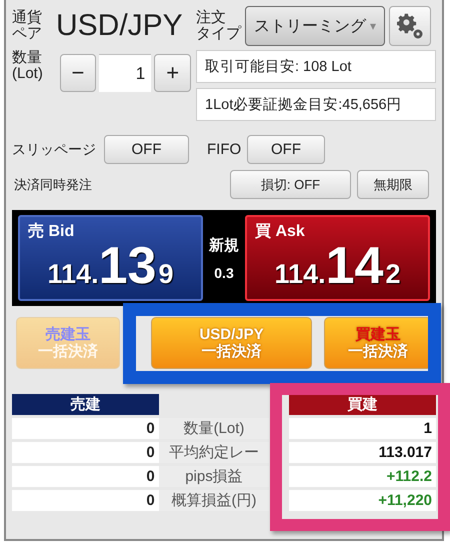 Image resolution: width=450 pixels, height=548 pixels. What do you see at coordinates (286, 149) in the screenshot?
I see `fifo-toggle: OFF` at bounding box center [286, 149].